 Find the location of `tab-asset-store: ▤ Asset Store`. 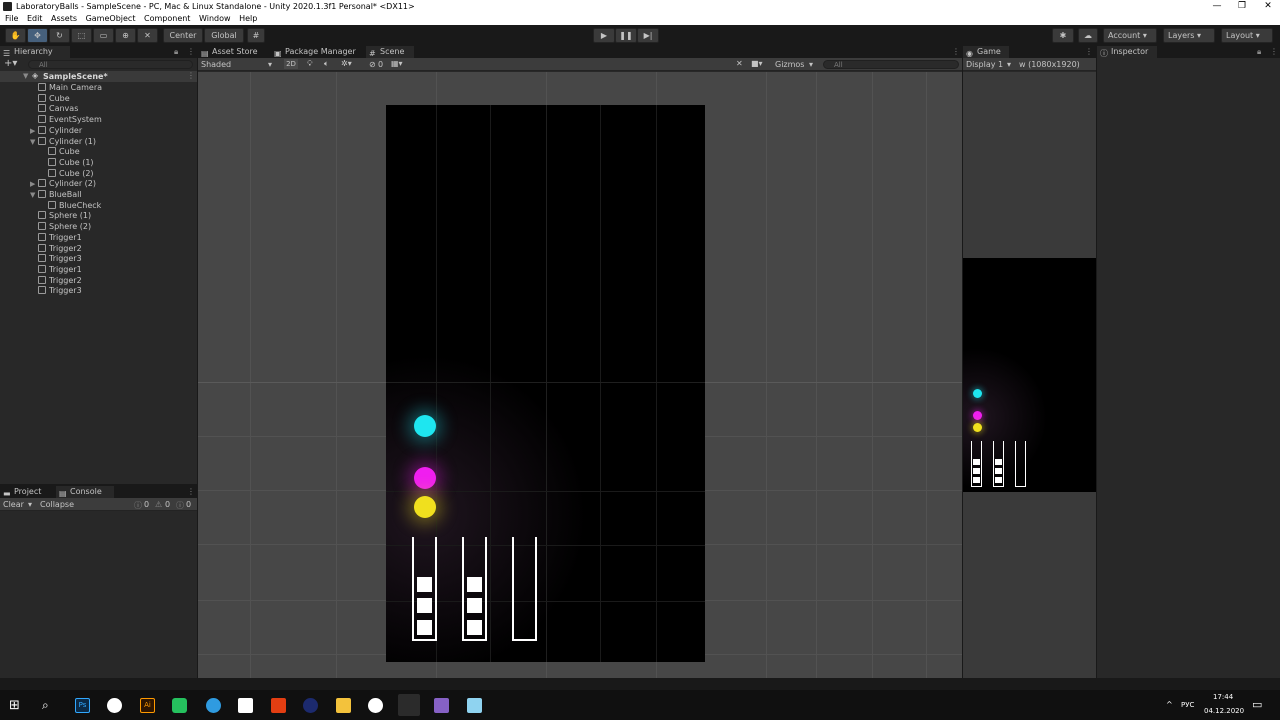

tab-asset-store: ▤ Asset Store is located at coordinates (233, 52).